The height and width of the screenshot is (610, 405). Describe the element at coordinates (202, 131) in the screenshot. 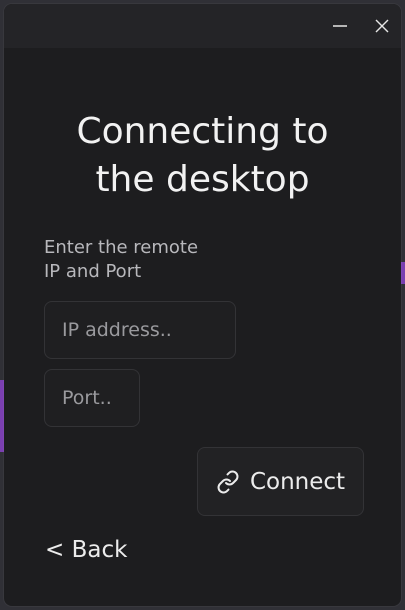

I see `page-title-line: Connecting to` at that location.